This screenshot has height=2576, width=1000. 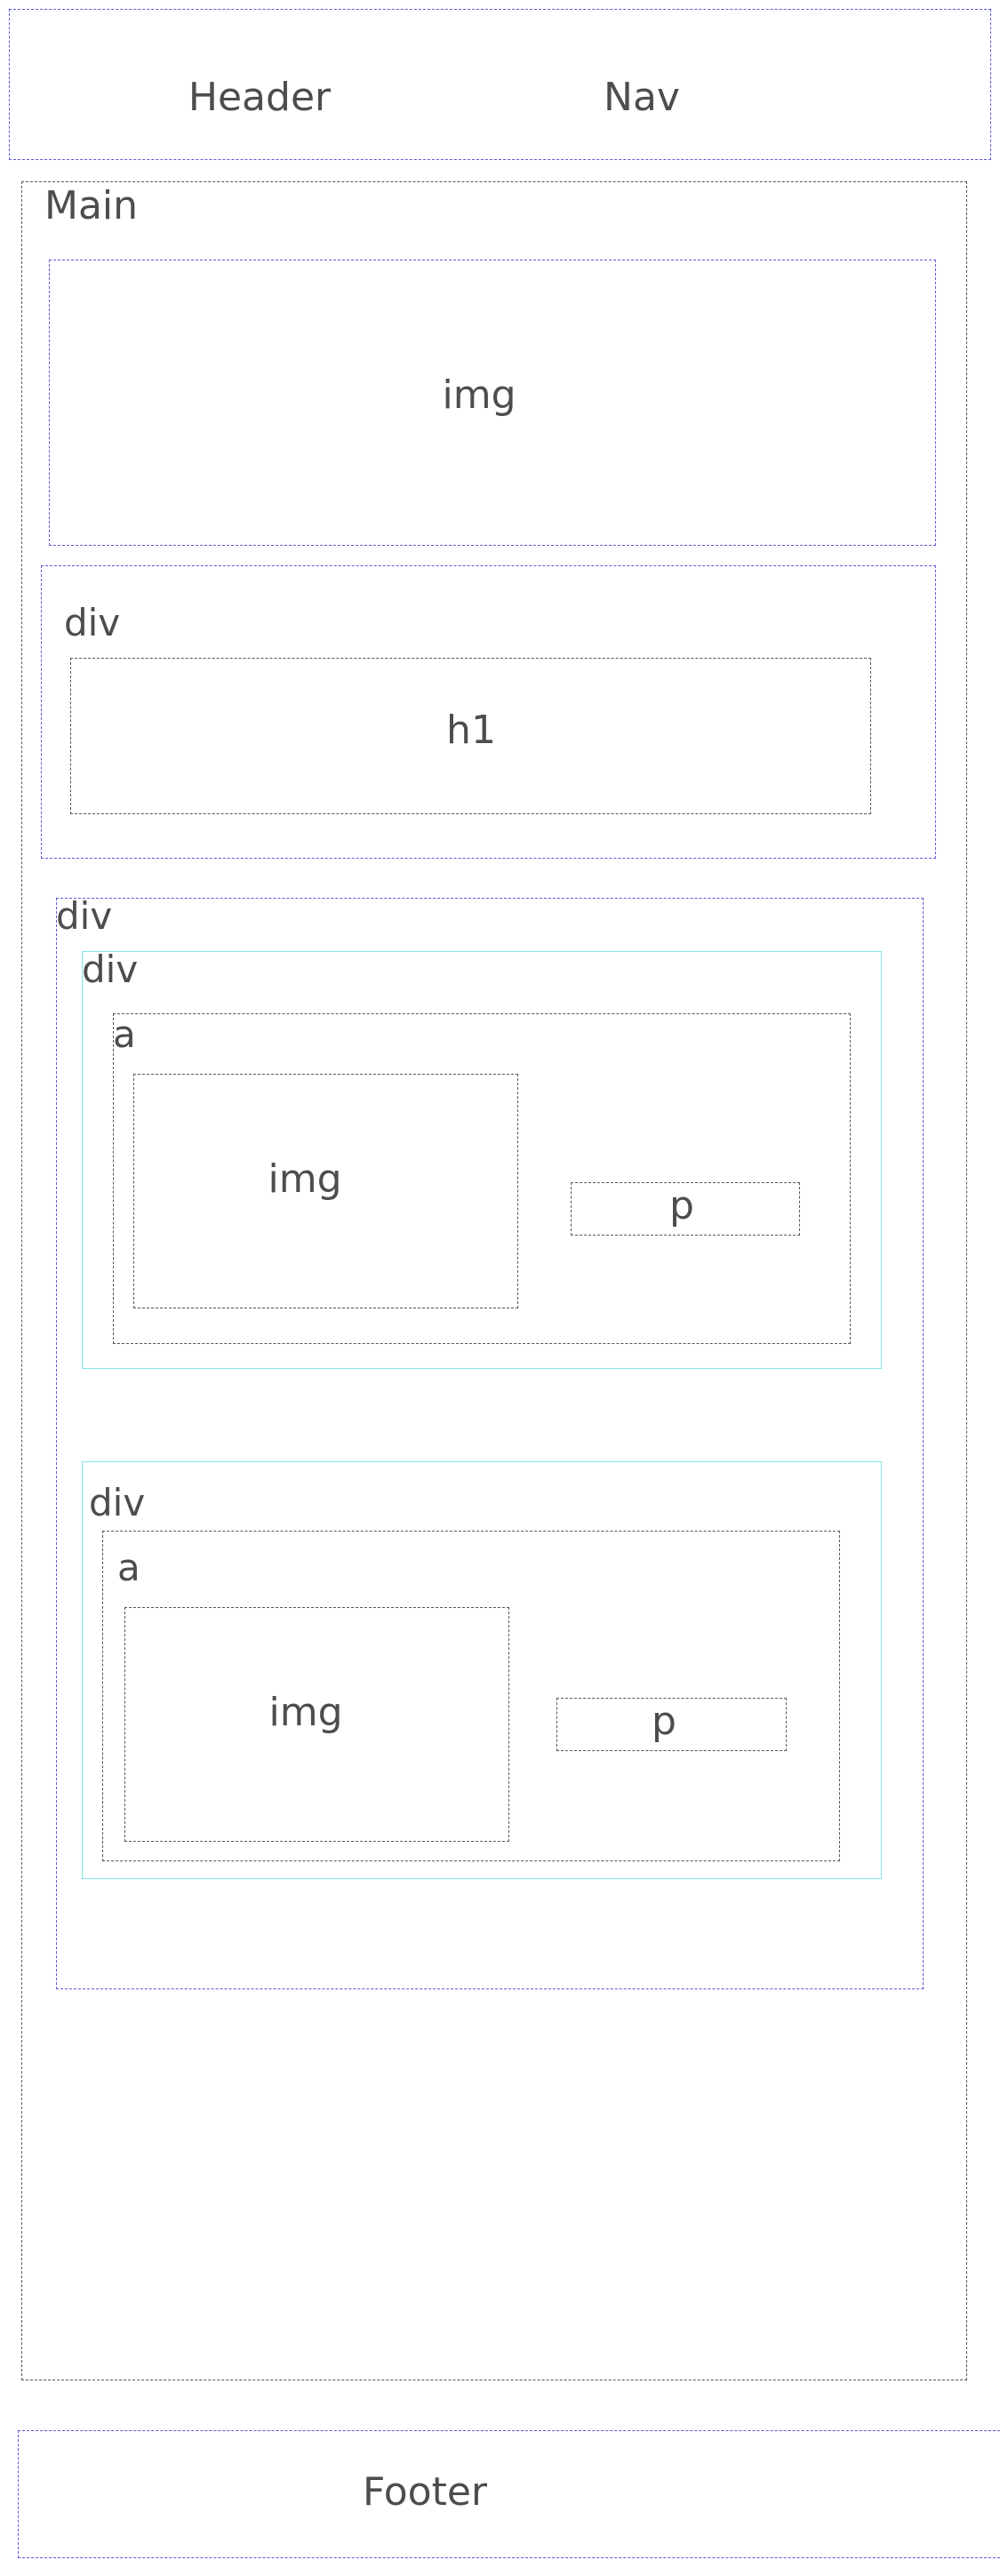 I want to click on card-1-link-label: a, so click(x=124, y=1034).